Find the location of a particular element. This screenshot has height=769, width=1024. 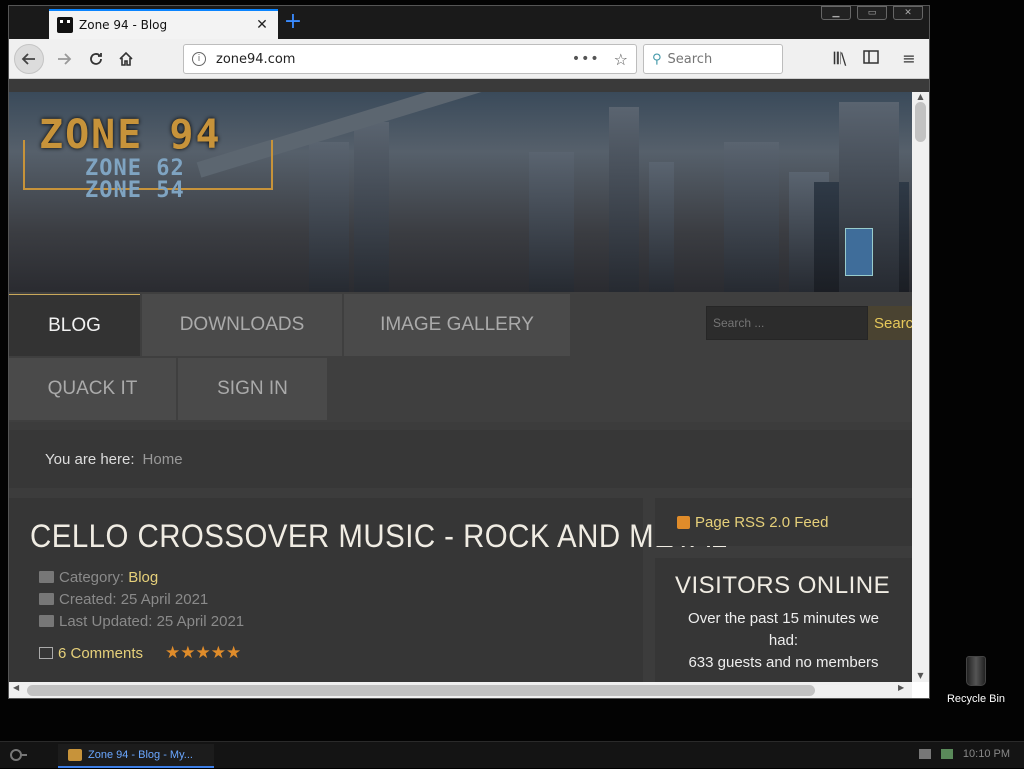

tab-zone94: Zone 94 - Blog ✕ is located at coordinates (163, 24).